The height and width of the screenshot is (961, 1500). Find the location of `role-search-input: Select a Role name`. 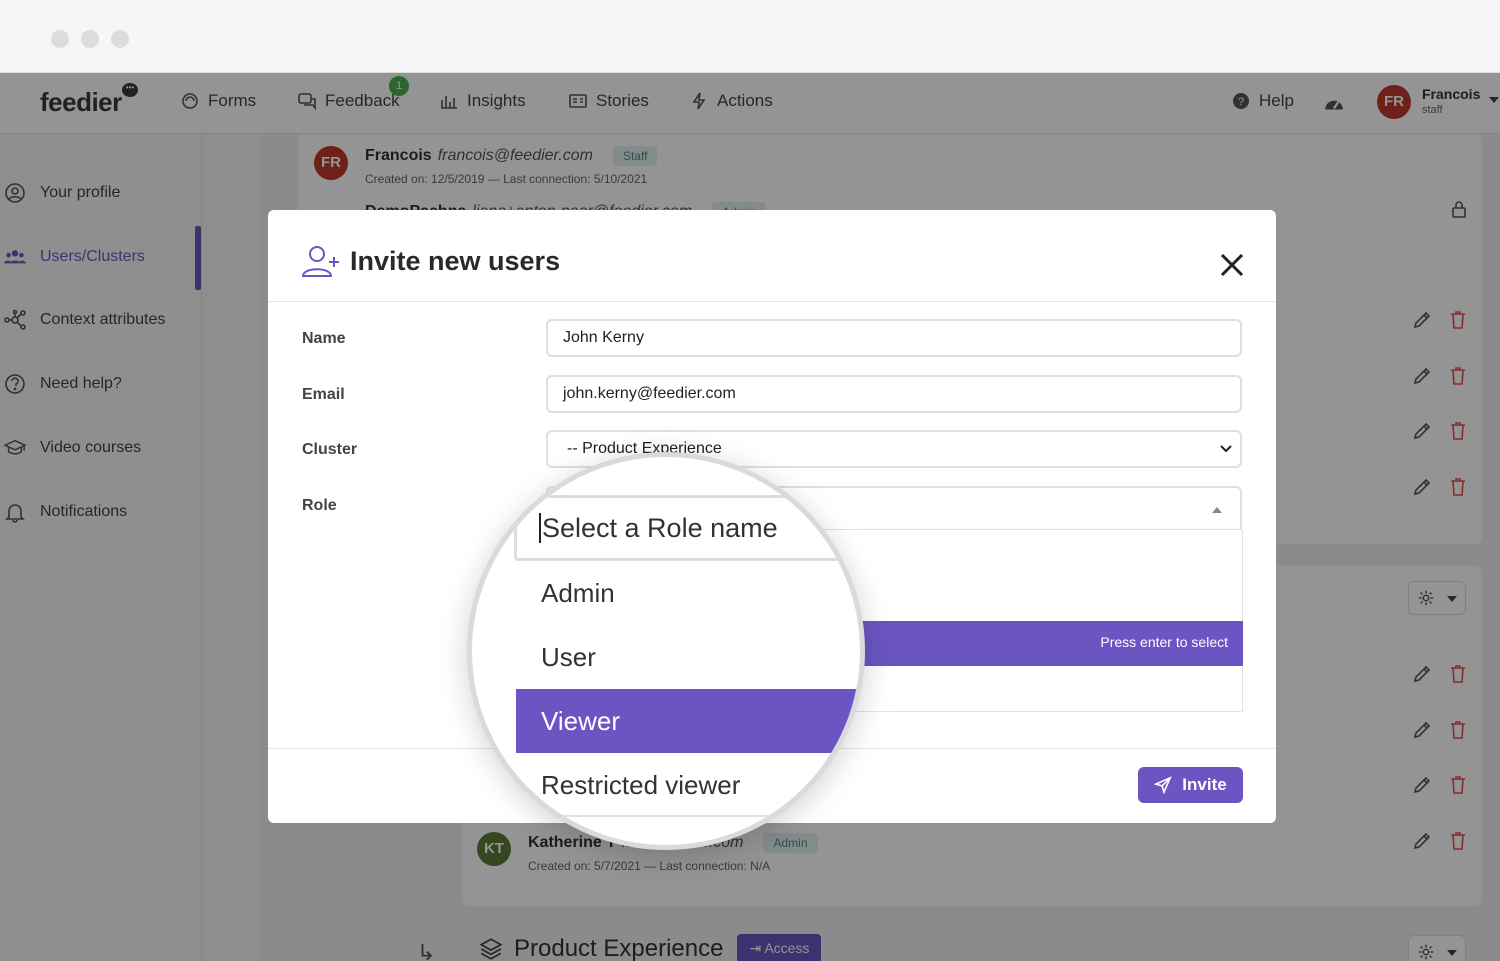

role-search-input: Select a Role name is located at coordinates (689, 528).